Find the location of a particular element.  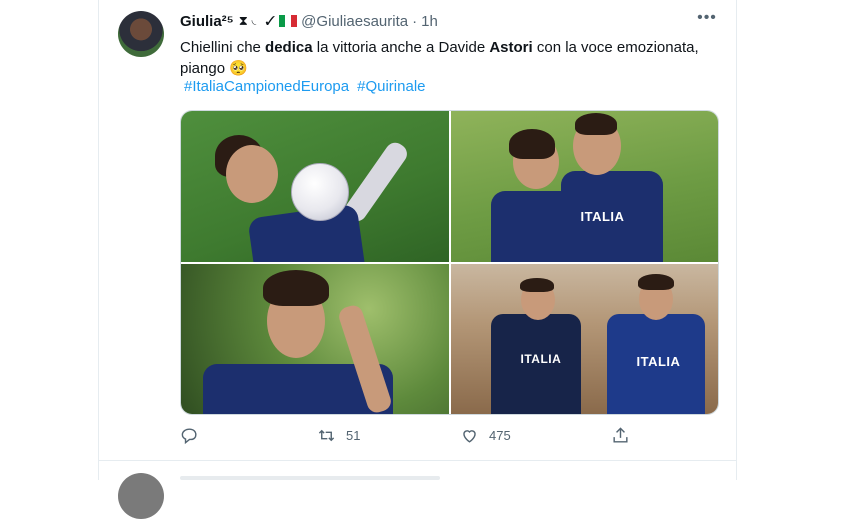

retweet-count: 51 is located at coordinates (353, 435).